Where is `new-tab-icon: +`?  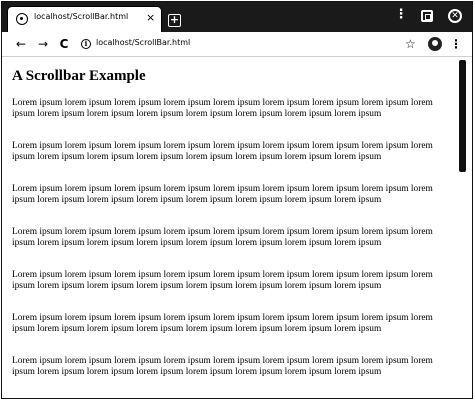
new-tab-icon: + is located at coordinates (174, 20).